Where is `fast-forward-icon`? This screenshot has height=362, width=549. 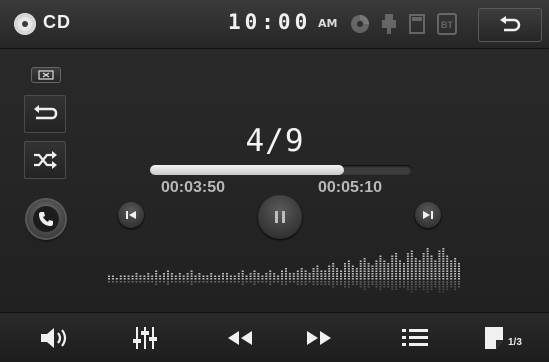
fast-forward-icon is located at coordinates (319, 338).